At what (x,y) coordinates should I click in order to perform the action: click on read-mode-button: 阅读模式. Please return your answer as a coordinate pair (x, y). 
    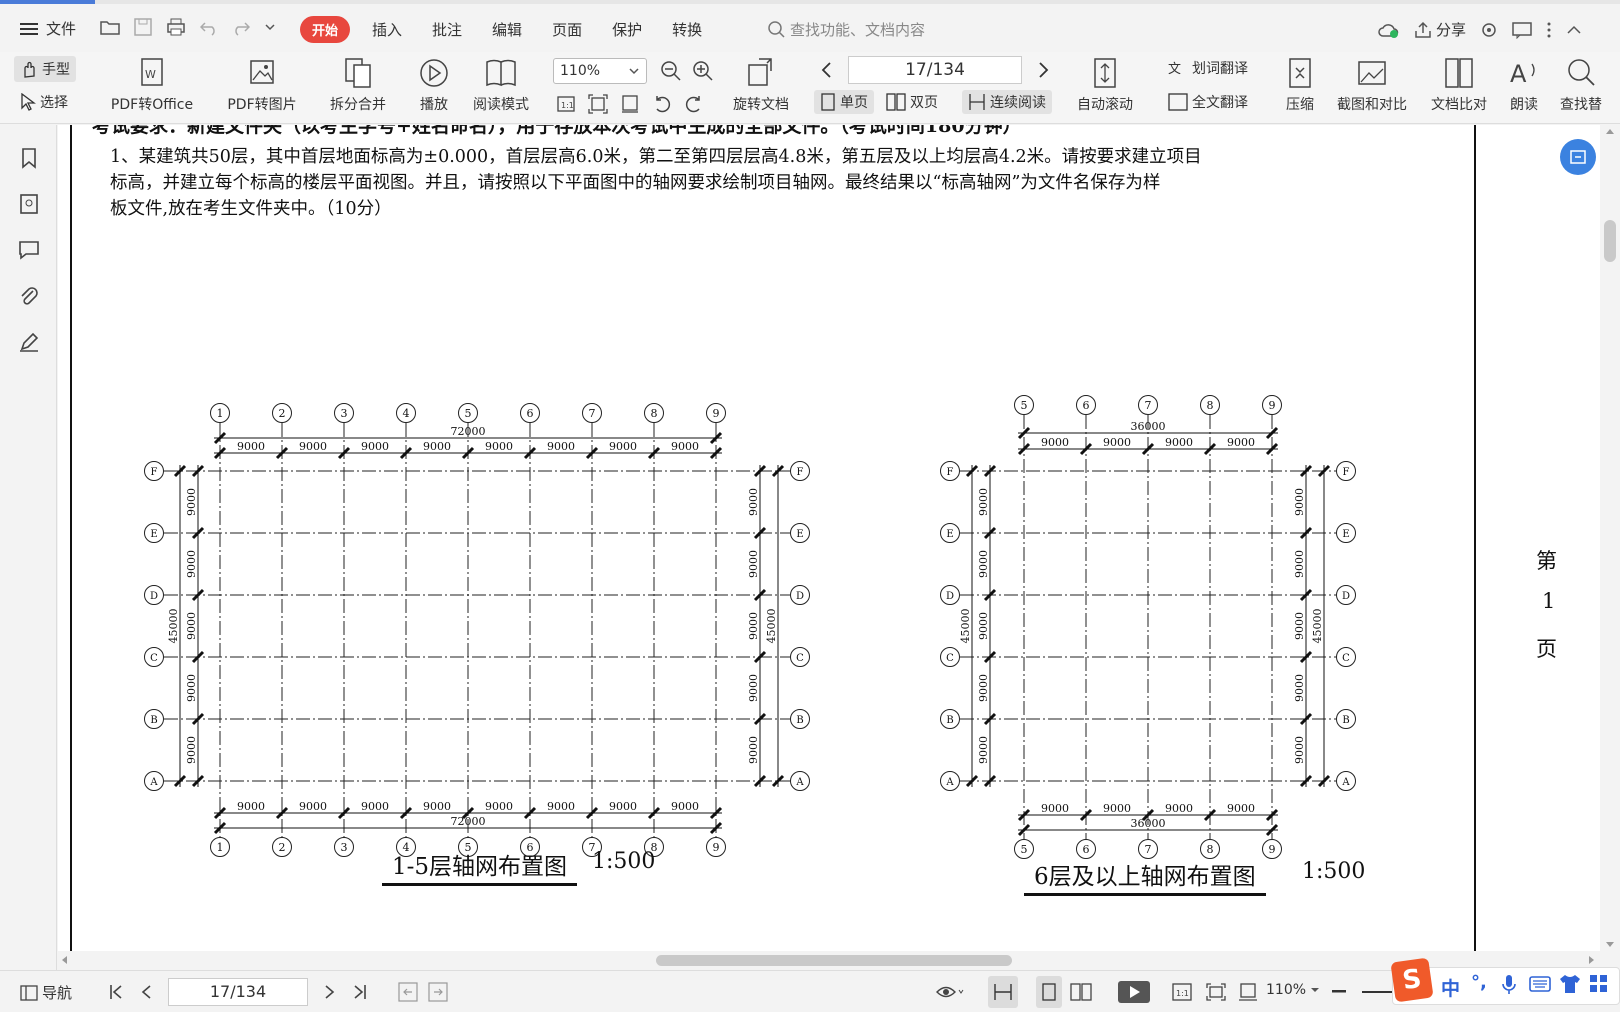
    Looking at the image, I should click on (501, 85).